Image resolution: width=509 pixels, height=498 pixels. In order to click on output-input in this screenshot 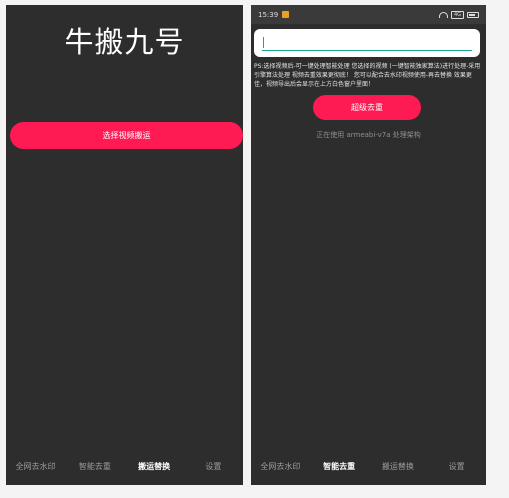, I will do `click(367, 43)`.